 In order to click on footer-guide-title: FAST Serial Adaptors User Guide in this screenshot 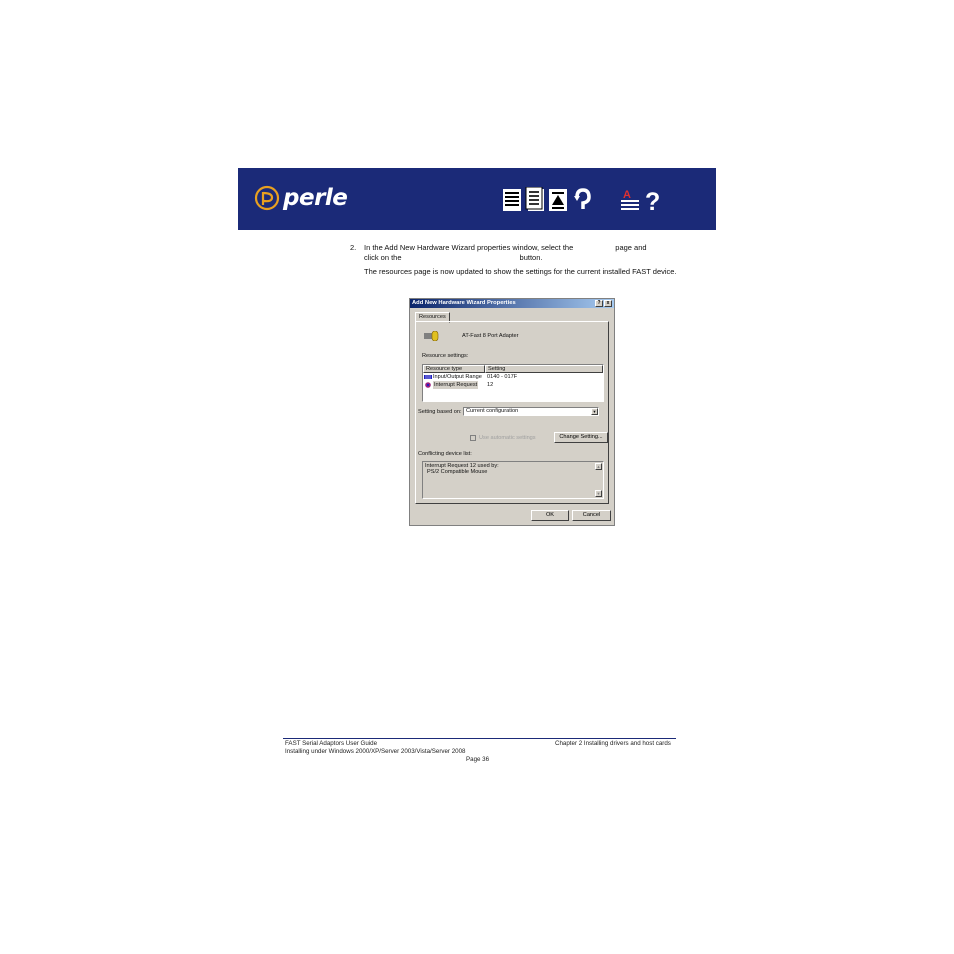, I will do `click(331, 743)`.